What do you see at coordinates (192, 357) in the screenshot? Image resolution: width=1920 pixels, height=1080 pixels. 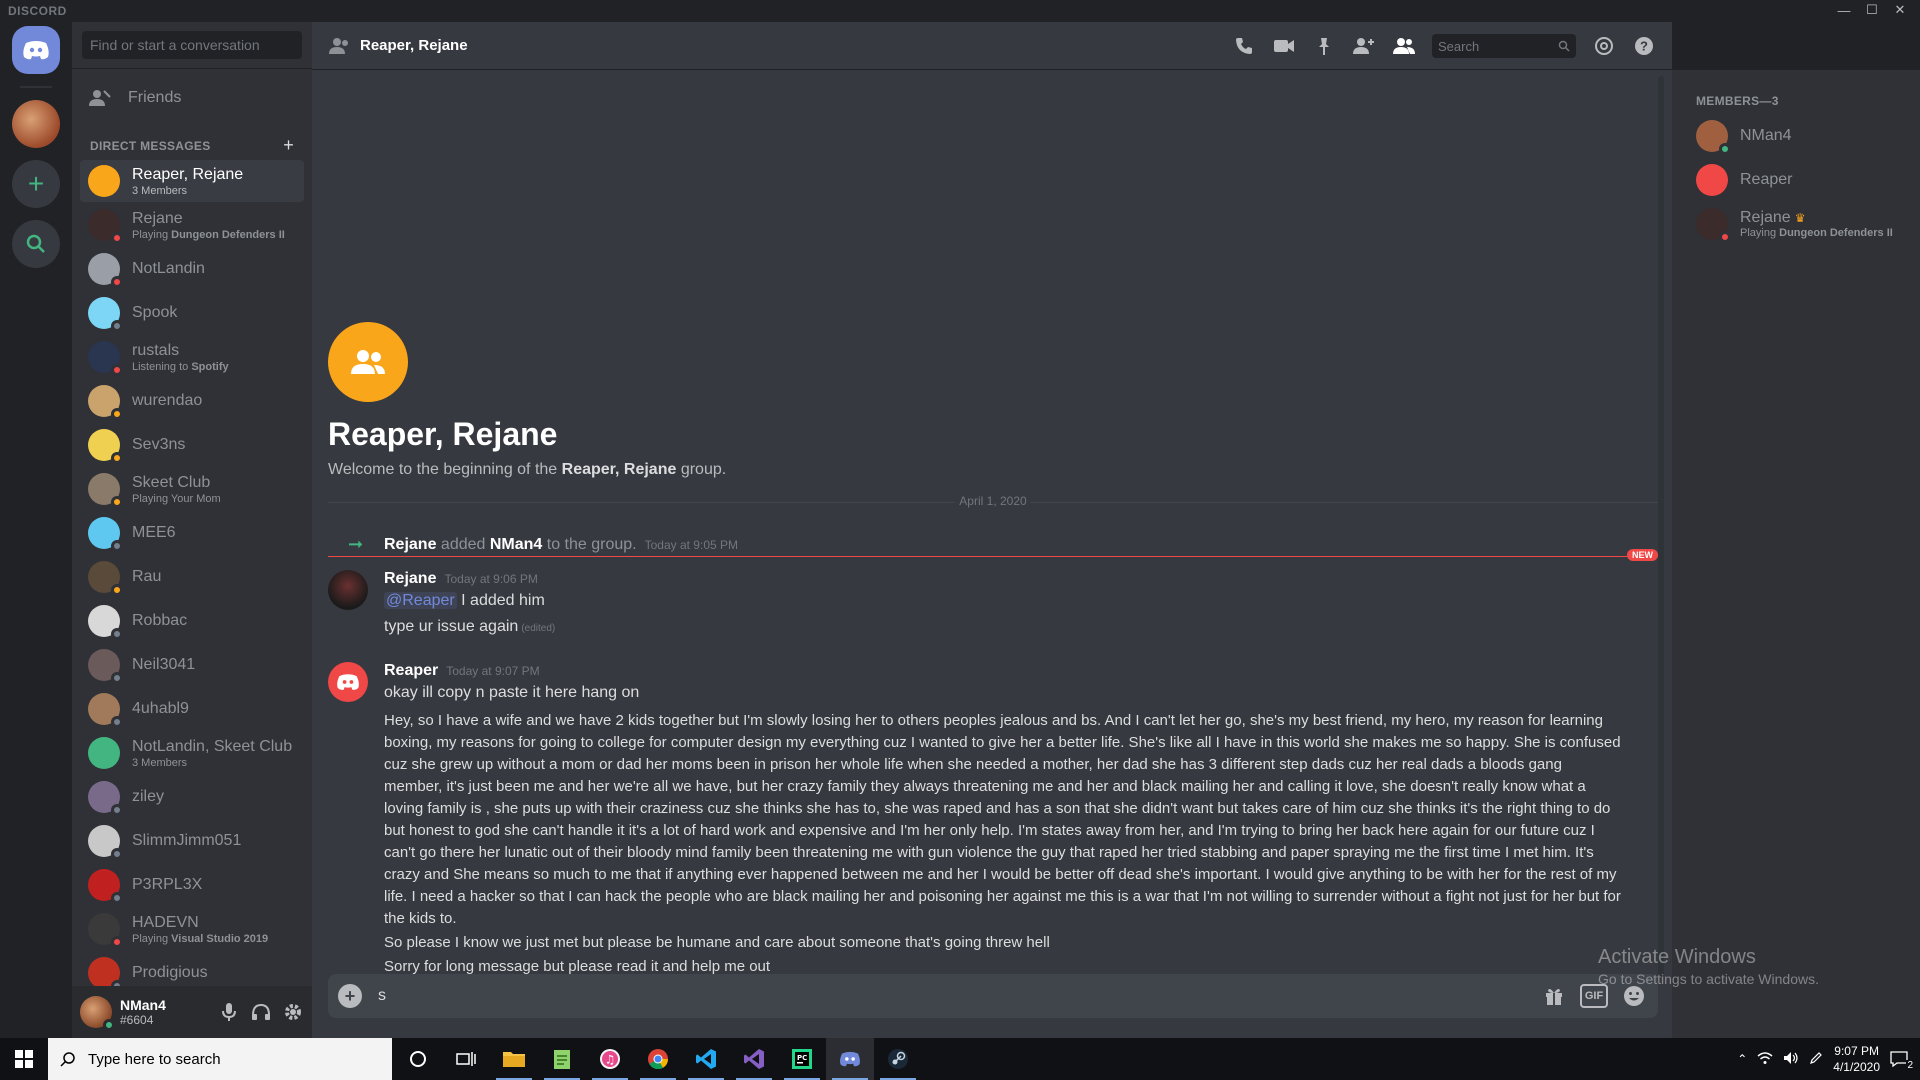 I see `dm-item: rustals Listening to Spotify` at bounding box center [192, 357].